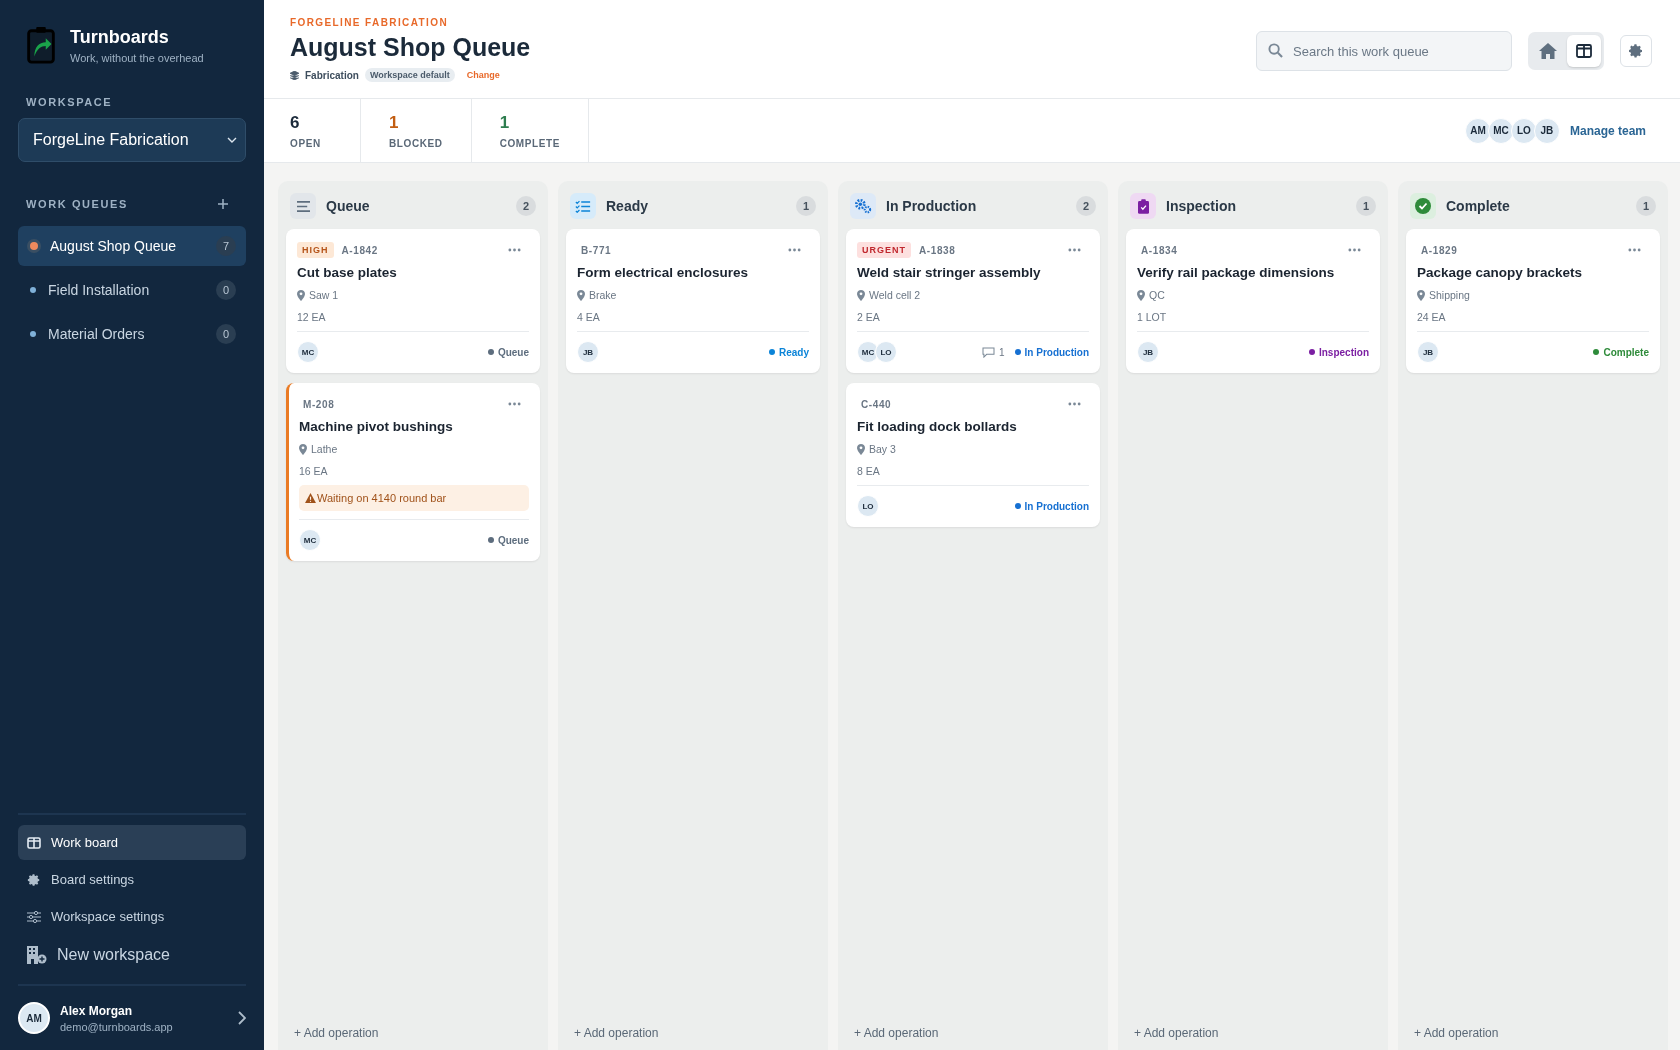 The height and width of the screenshot is (1050, 1680). Describe the element at coordinates (1546, 130) in the screenshot. I see `member-avatar: JB` at that location.